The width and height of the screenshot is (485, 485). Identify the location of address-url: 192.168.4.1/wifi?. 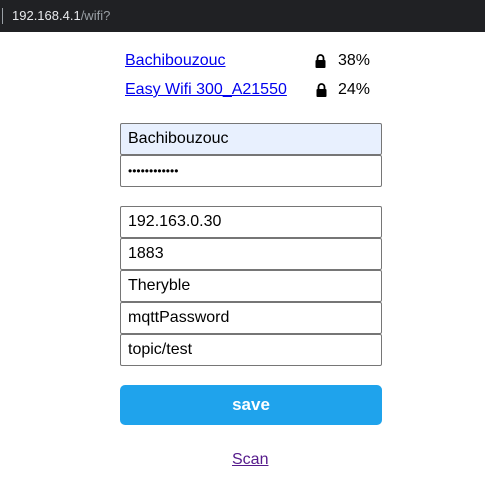
(61, 16).